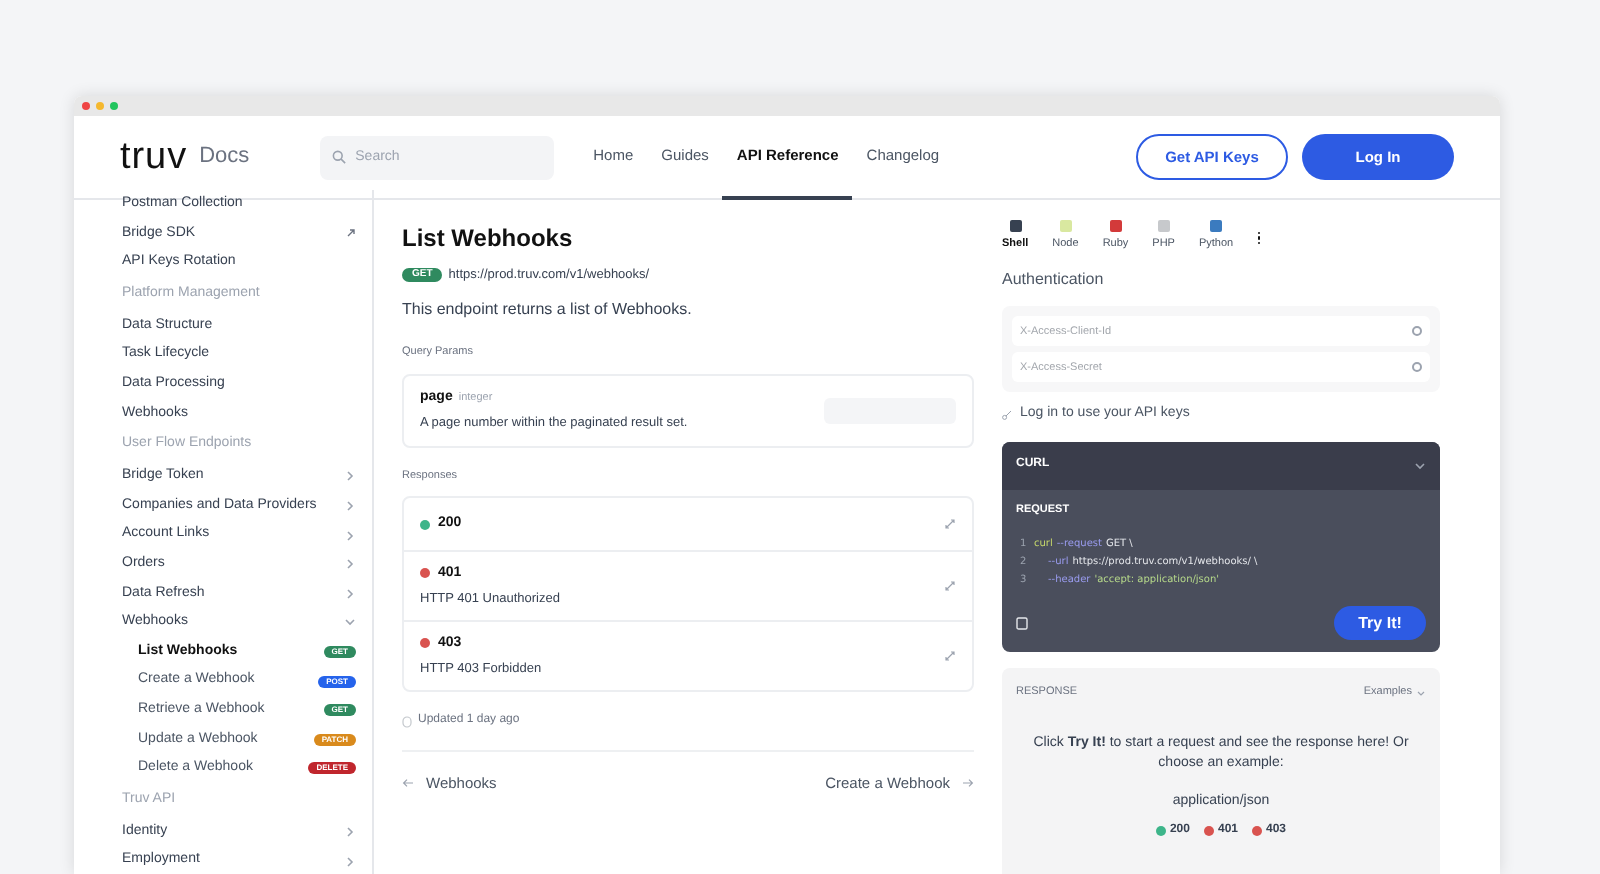  What do you see at coordinates (224, 157) in the screenshot?
I see `logo-suffix: Docs` at bounding box center [224, 157].